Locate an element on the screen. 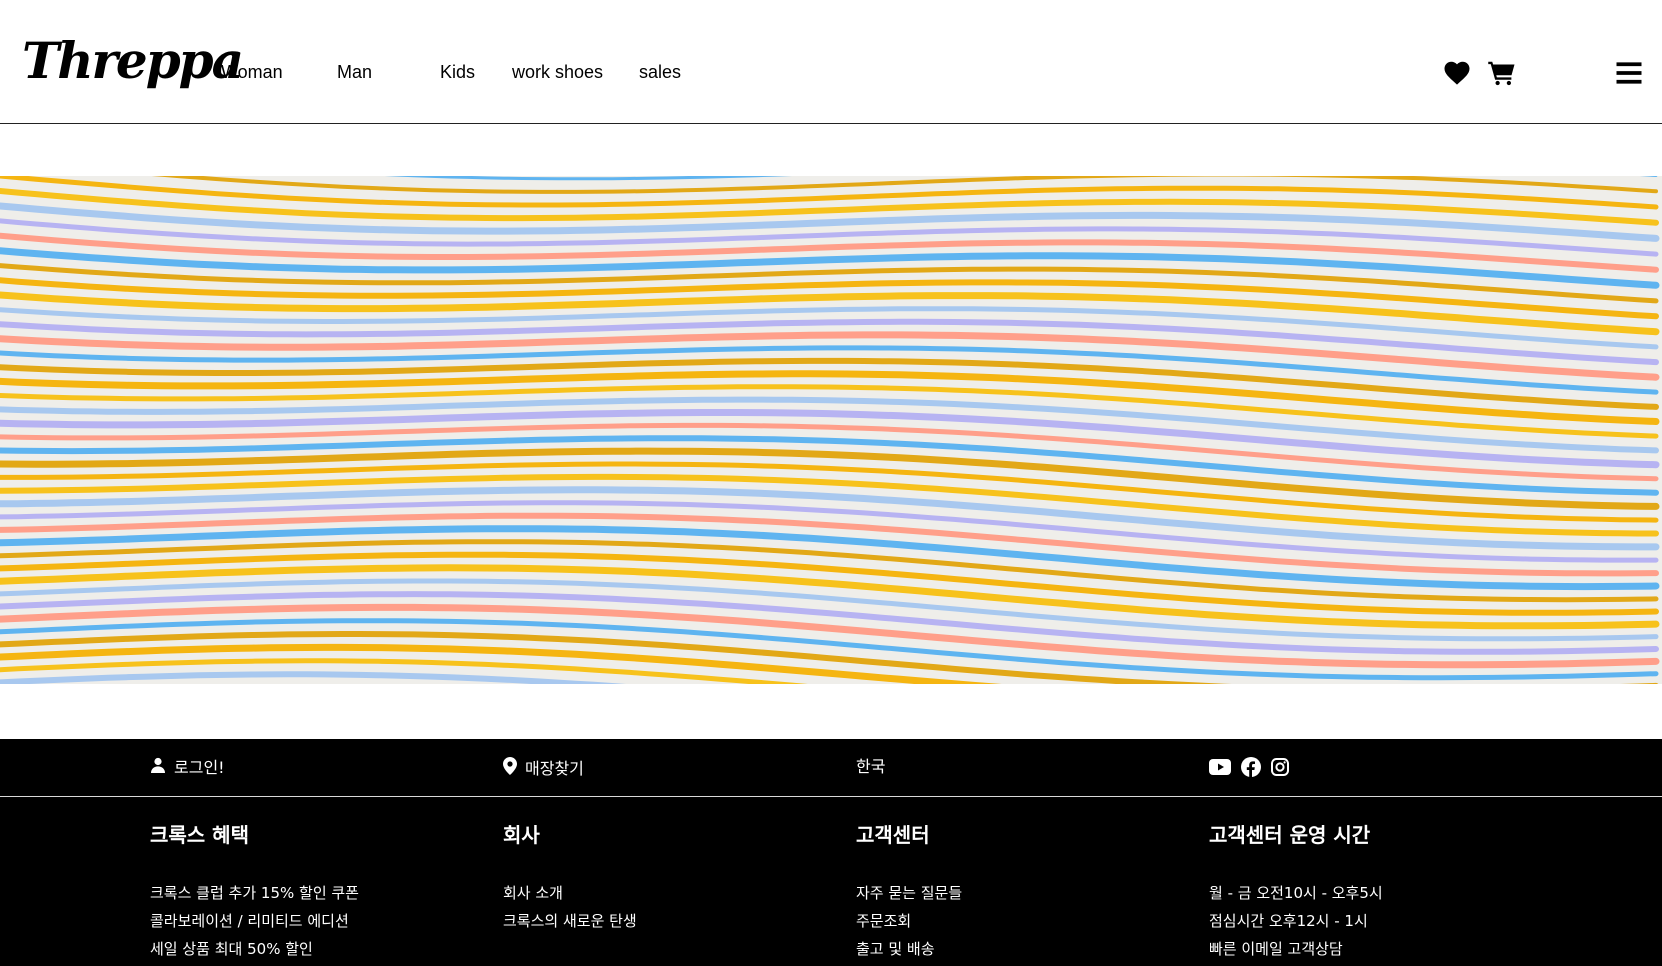 The image size is (1662, 966). footer-column-support: 고객센터 자주 묻는 질문들 주문조회 출고 및 배송 is located at coordinates (1021, 893).